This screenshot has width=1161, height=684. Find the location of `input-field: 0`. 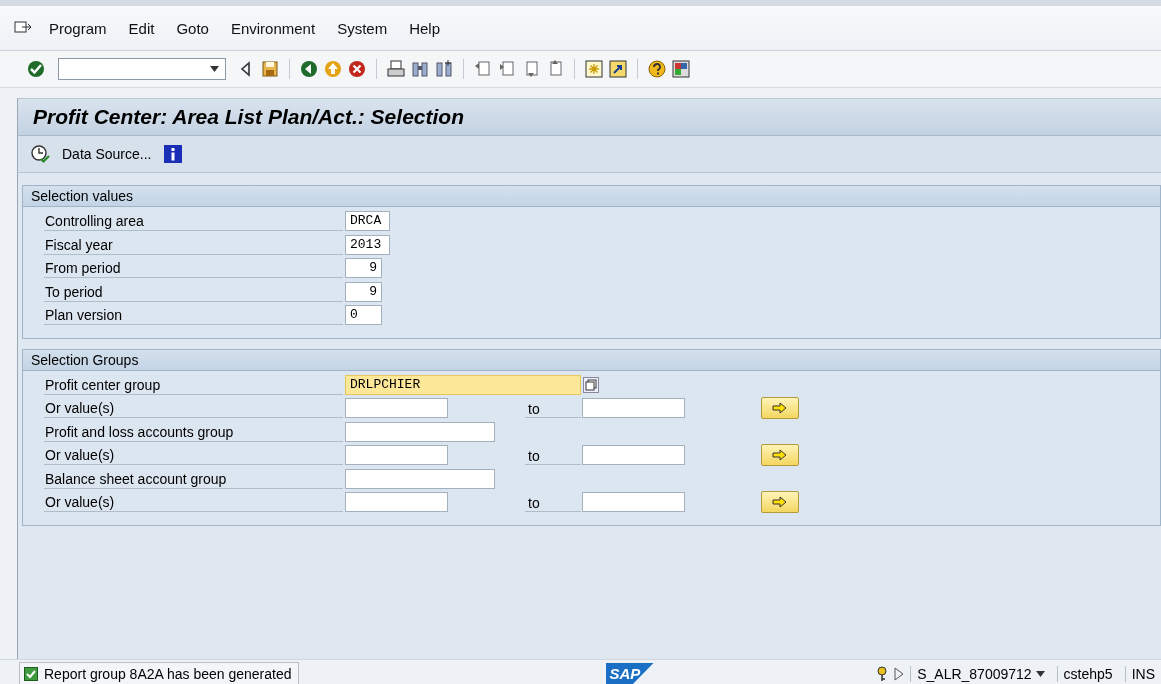

input-field: 0 is located at coordinates (363, 315).